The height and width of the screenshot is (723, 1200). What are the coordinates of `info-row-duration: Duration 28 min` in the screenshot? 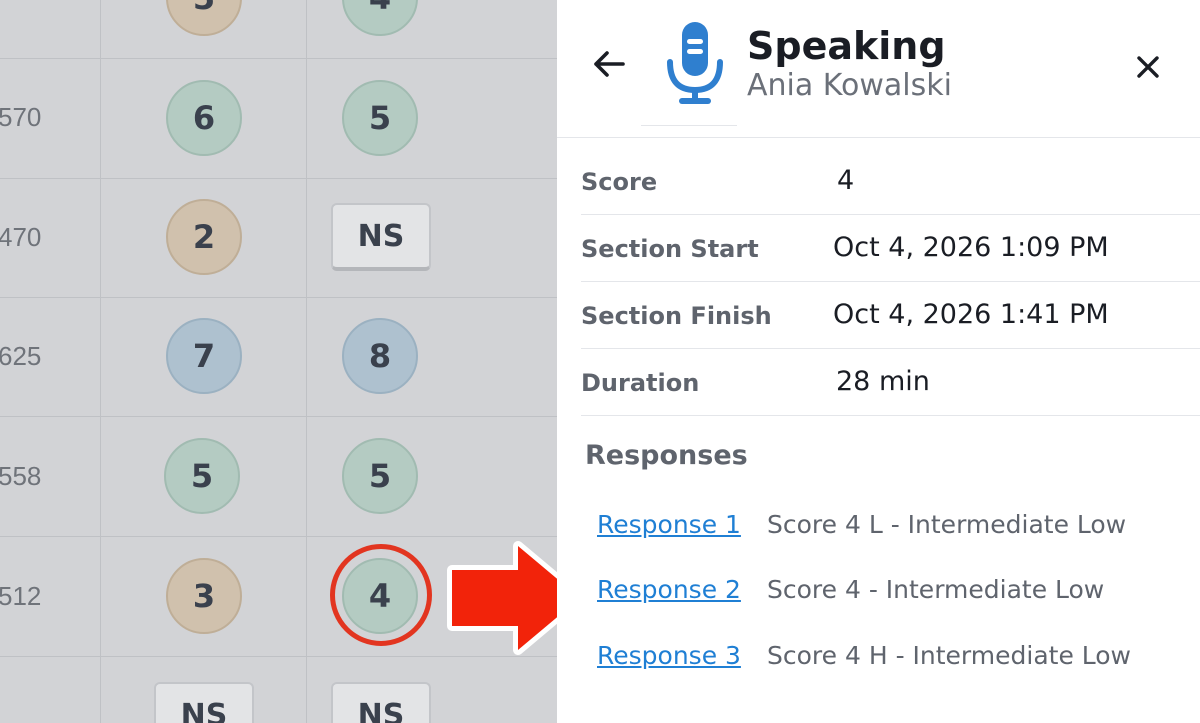 It's located at (890, 382).